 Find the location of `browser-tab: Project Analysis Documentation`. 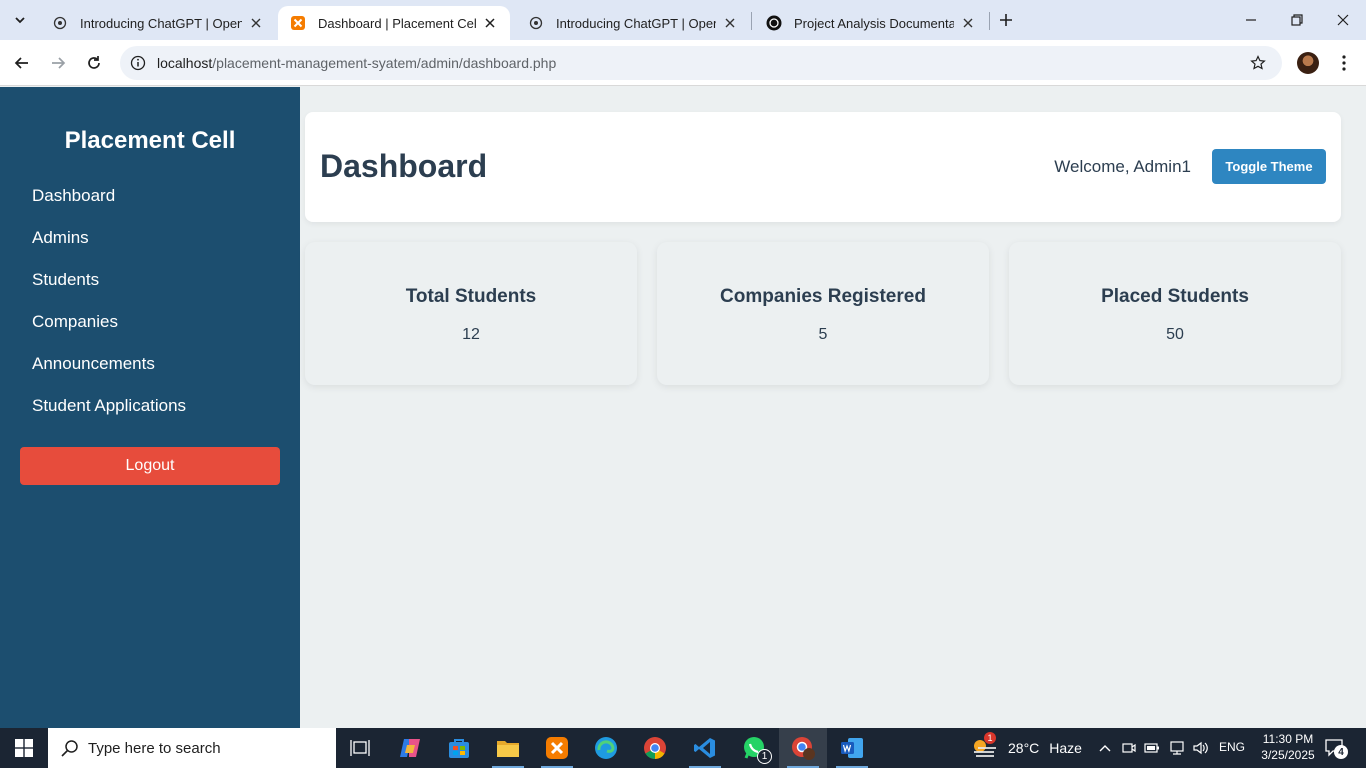

browser-tab: Project Analysis Documentation is located at coordinates (871, 23).